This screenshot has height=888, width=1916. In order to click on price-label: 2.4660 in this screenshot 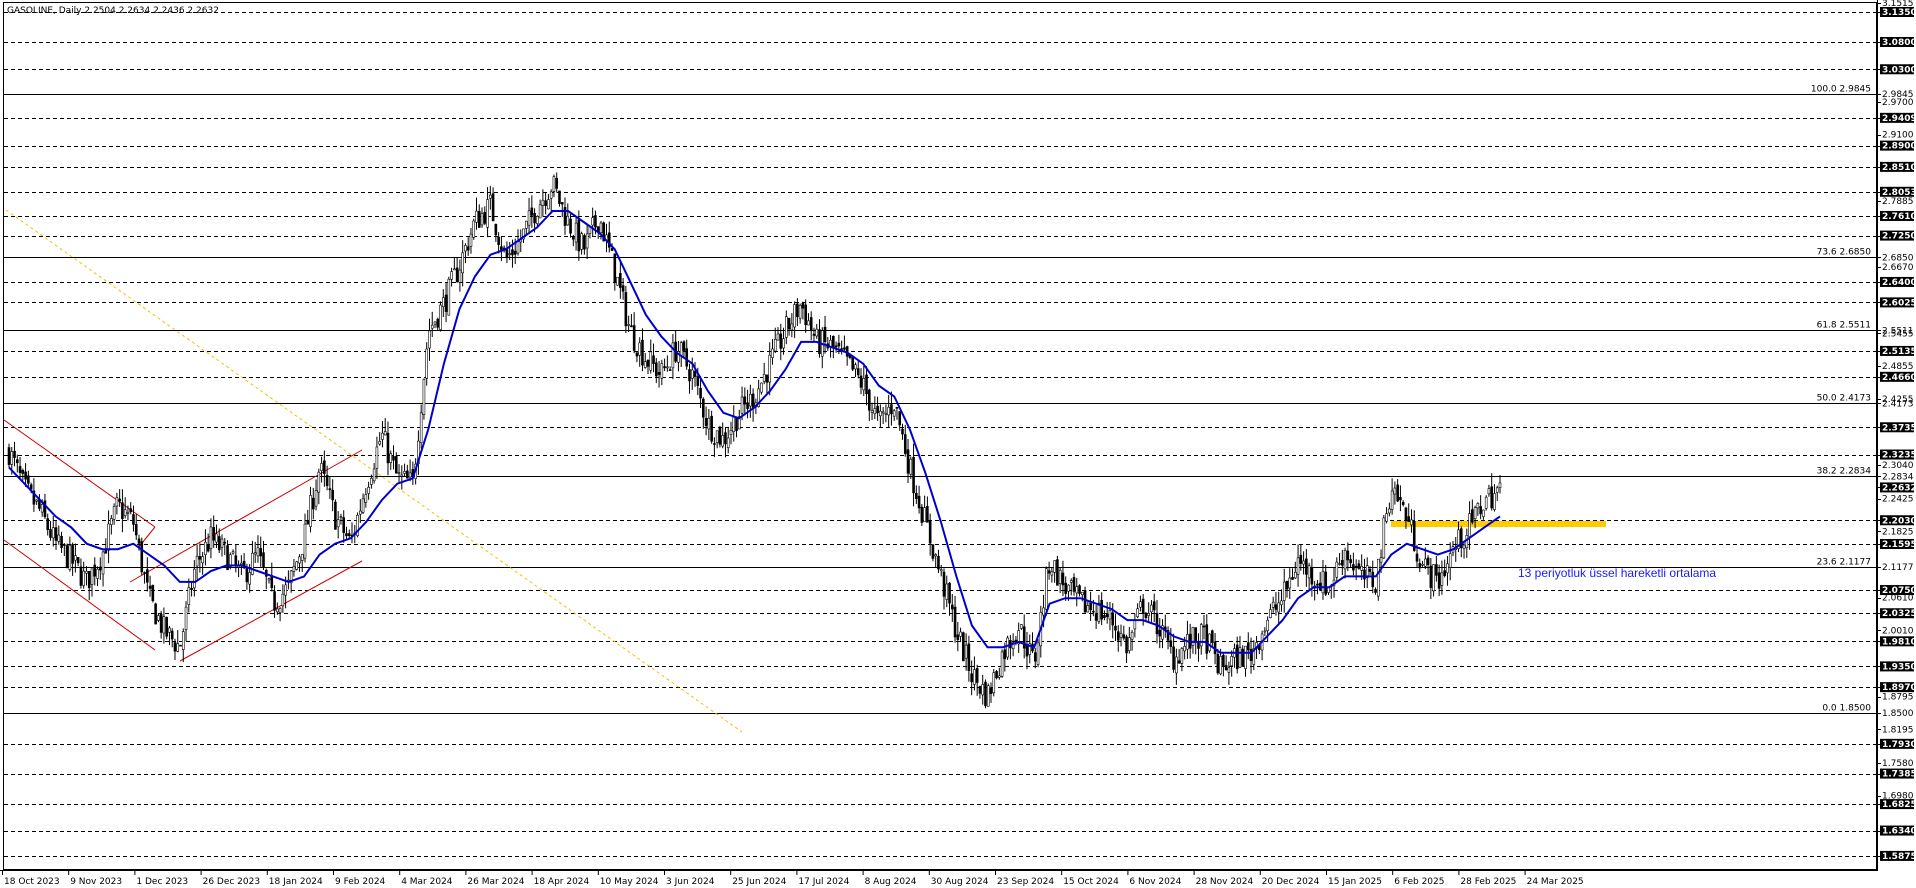, I will do `click(1899, 378)`.